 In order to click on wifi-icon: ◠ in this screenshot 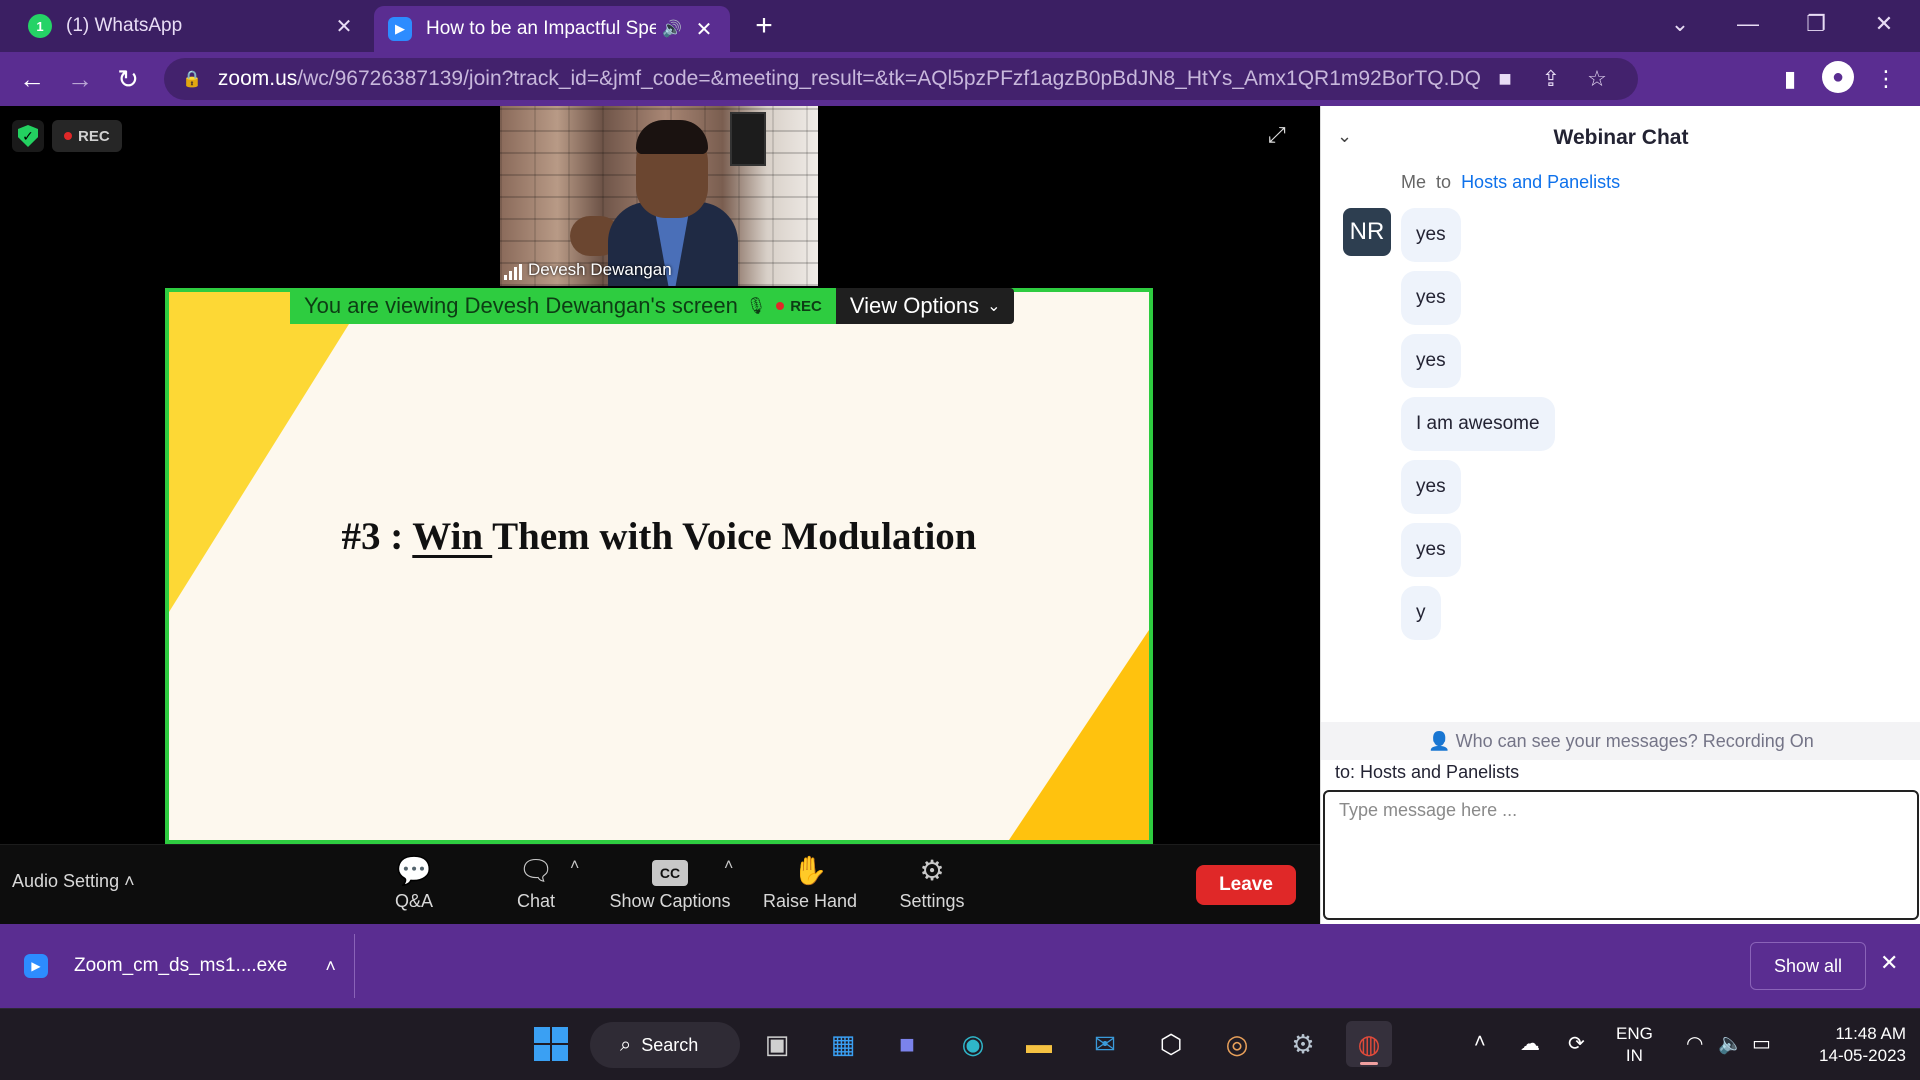, I will do `click(1694, 1043)`.